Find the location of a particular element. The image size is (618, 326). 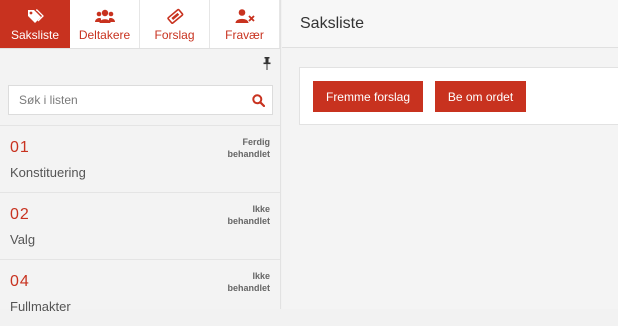

item-title: Konstituering is located at coordinates (48, 172).